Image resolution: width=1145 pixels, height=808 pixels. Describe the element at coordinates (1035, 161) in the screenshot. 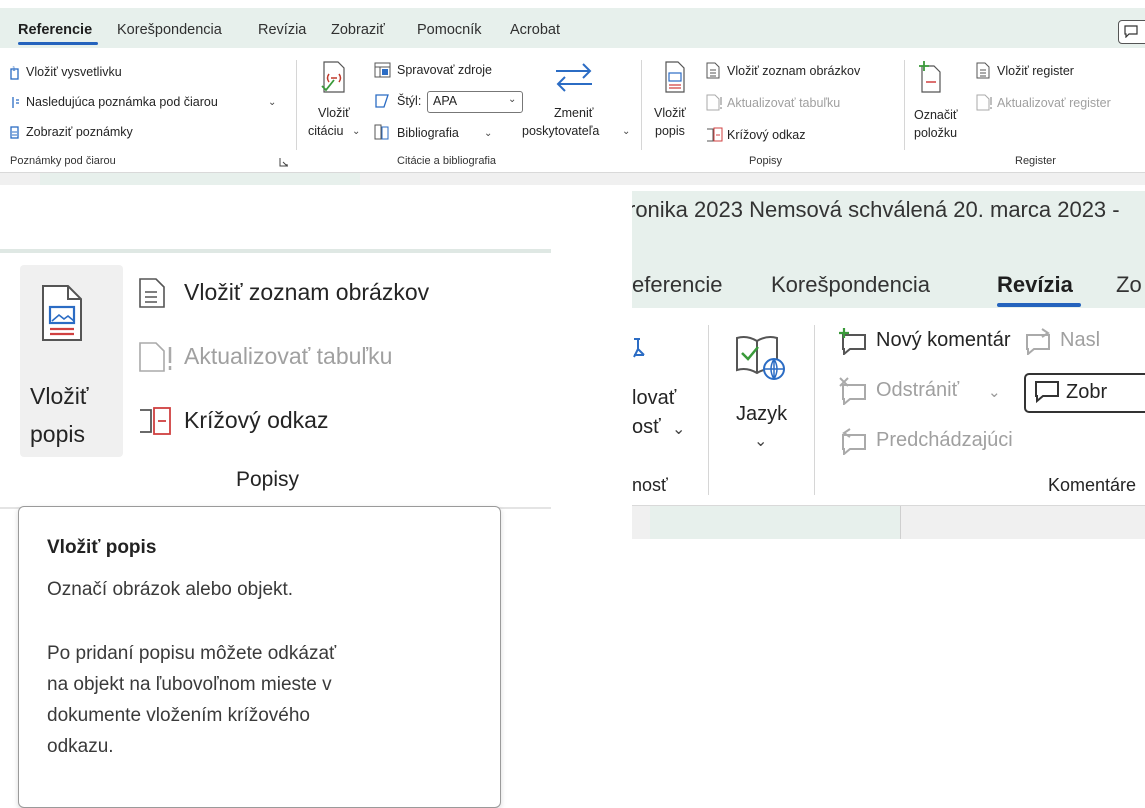

I see `index-group-label: Register` at that location.